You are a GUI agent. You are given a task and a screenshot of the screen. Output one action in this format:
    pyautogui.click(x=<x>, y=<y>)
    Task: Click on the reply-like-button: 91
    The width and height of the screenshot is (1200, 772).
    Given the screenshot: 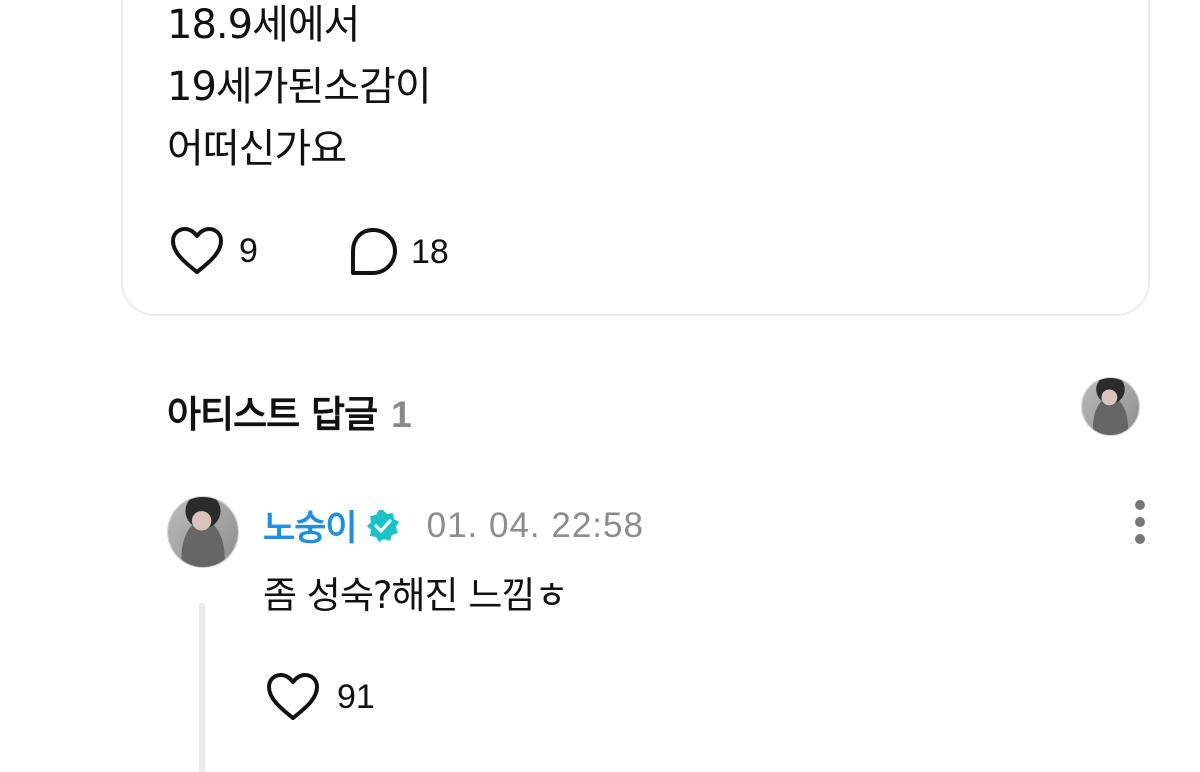 What is the action you would take?
    pyautogui.click(x=320, y=697)
    